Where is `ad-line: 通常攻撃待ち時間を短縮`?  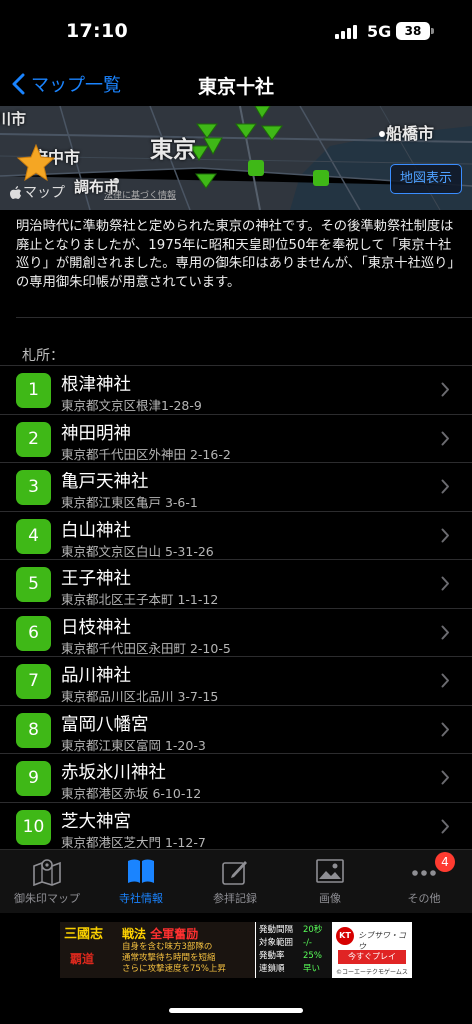
ad-line: 通常攻撃待ち時間を短縮 is located at coordinates (169, 958).